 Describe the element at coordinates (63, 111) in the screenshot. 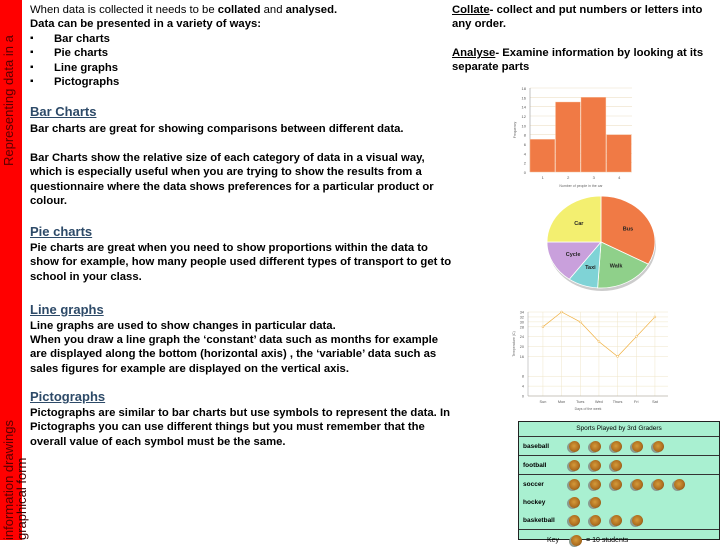

I see `bar-charts-heading: Bar Charts` at that location.